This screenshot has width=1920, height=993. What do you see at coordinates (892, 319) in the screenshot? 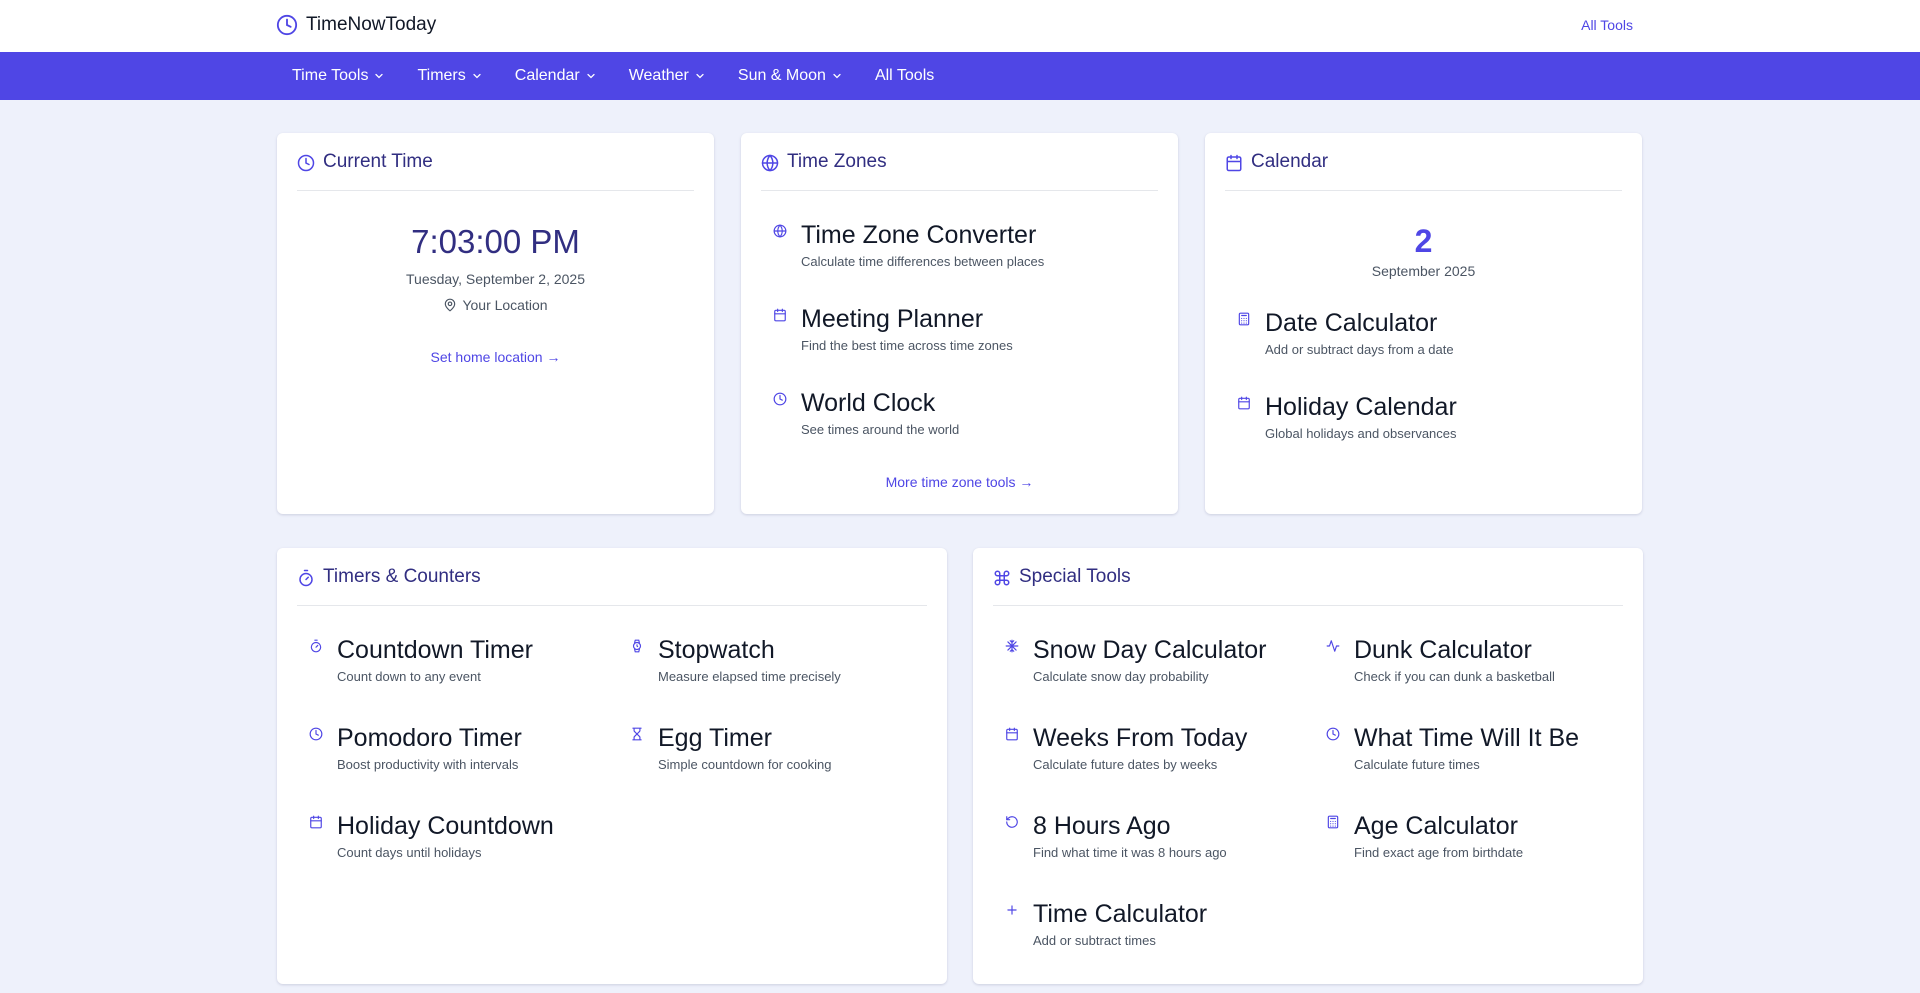
I see `tool-title: Meeting Planner` at bounding box center [892, 319].